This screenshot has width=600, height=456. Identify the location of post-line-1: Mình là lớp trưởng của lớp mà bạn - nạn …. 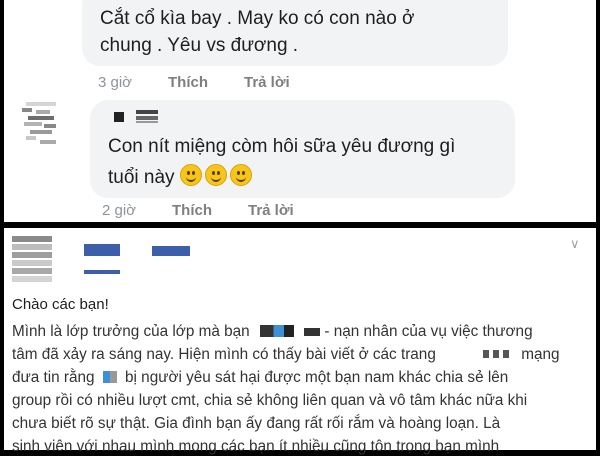
(272, 332).